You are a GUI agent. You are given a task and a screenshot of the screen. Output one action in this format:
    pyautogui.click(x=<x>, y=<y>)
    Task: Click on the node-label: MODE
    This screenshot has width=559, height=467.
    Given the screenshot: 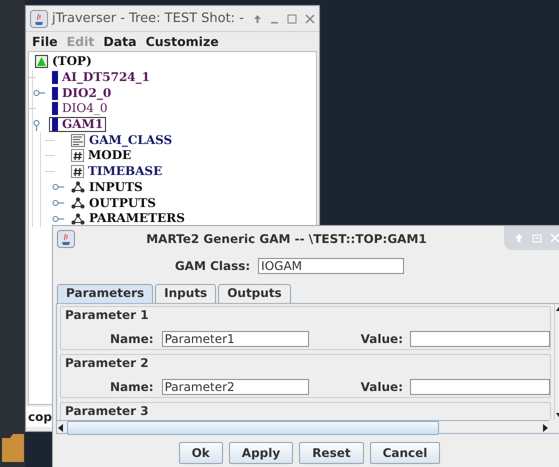 What is the action you would take?
    pyautogui.click(x=110, y=155)
    